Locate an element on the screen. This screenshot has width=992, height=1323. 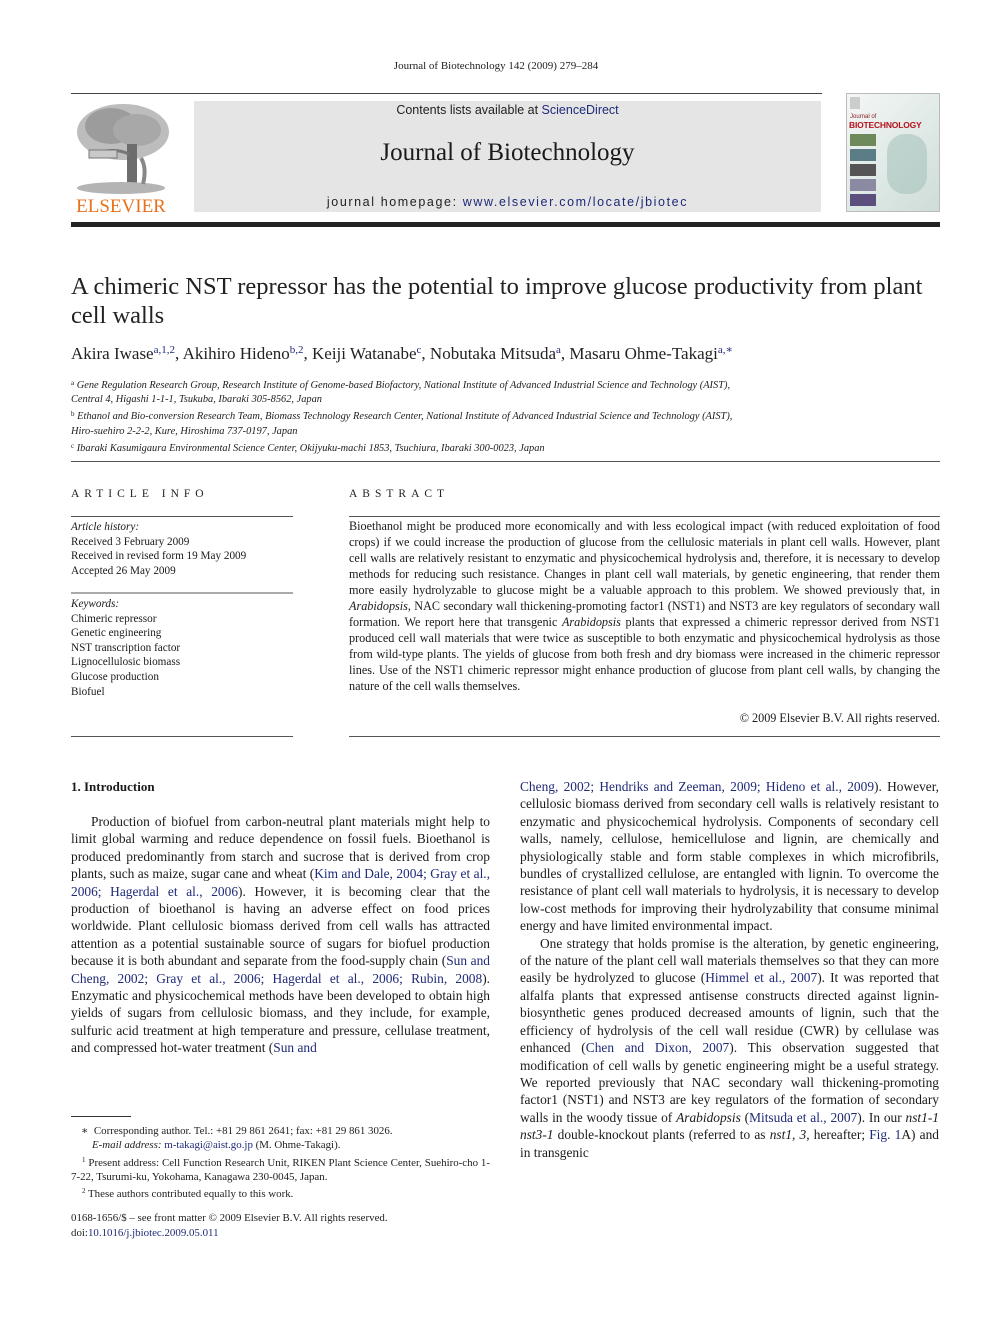
keywords-label: Keywords: is located at coordinates (95, 604).